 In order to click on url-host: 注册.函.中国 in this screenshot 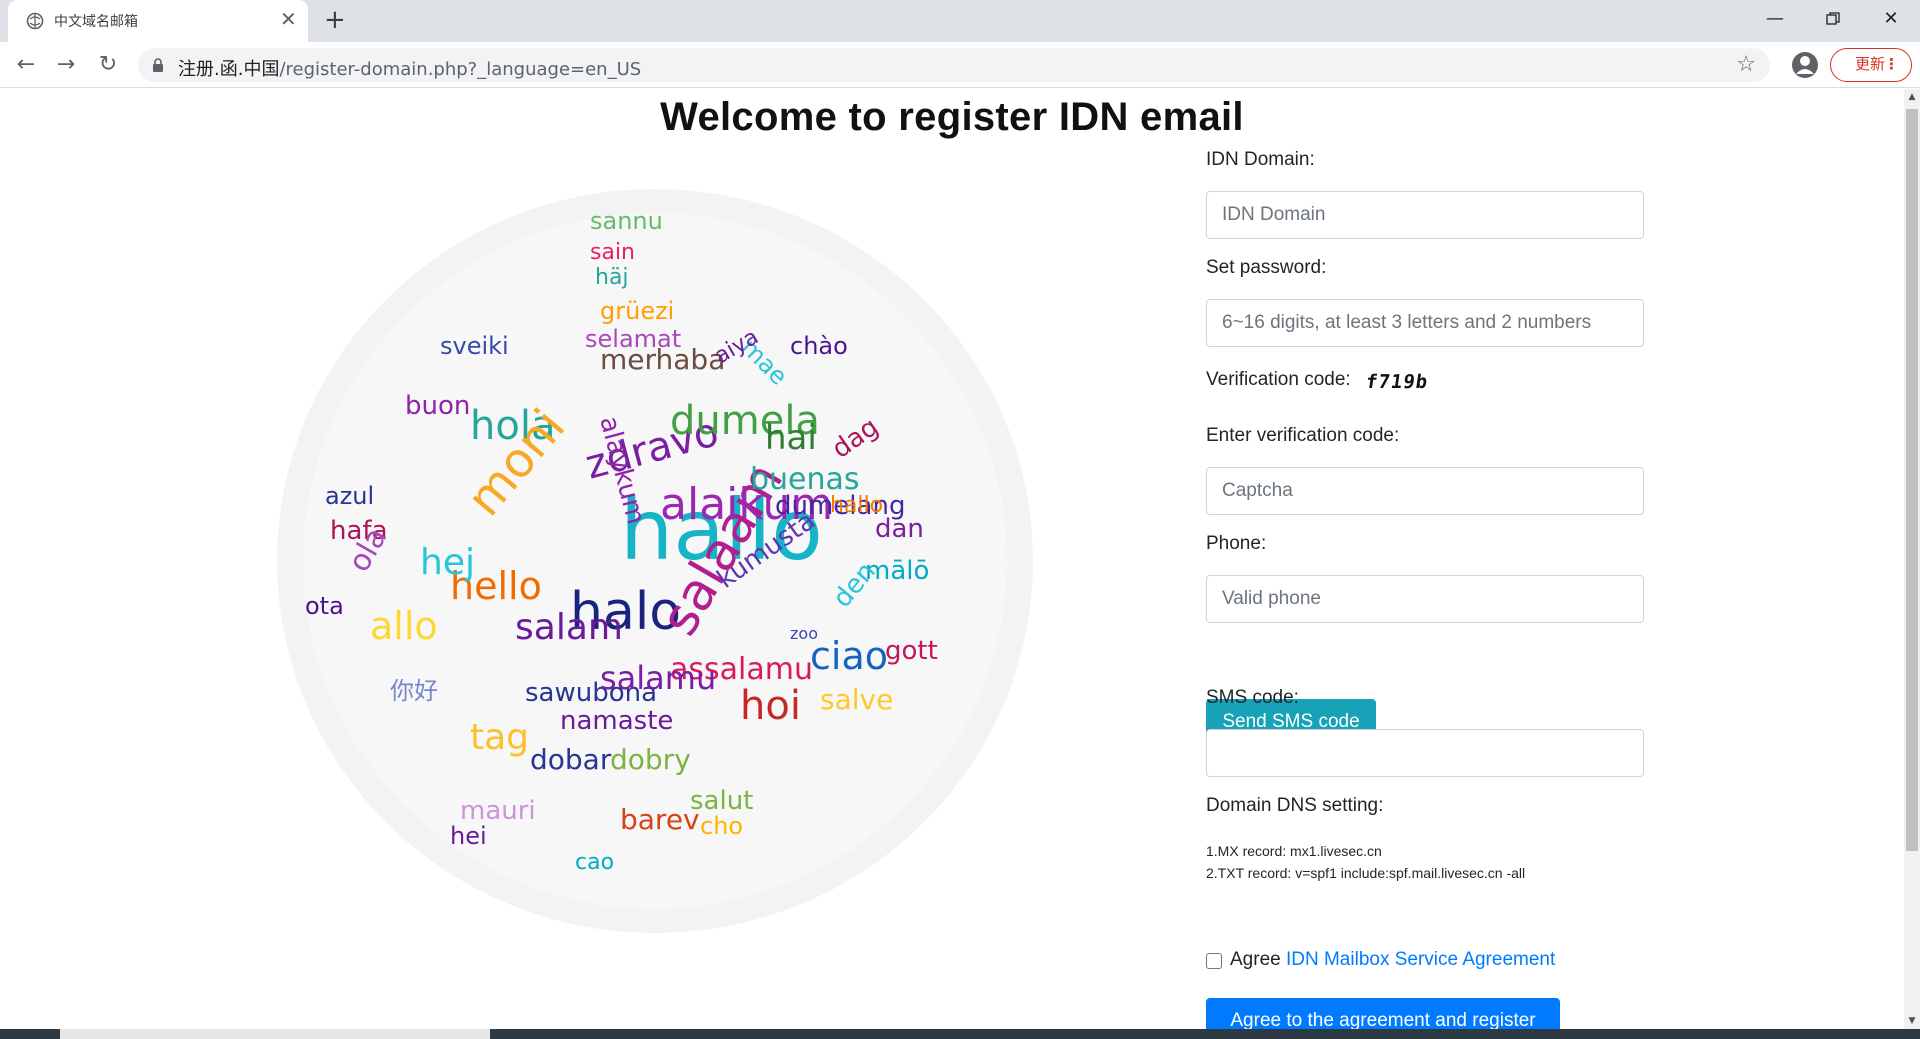, I will do `click(229, 69)`.